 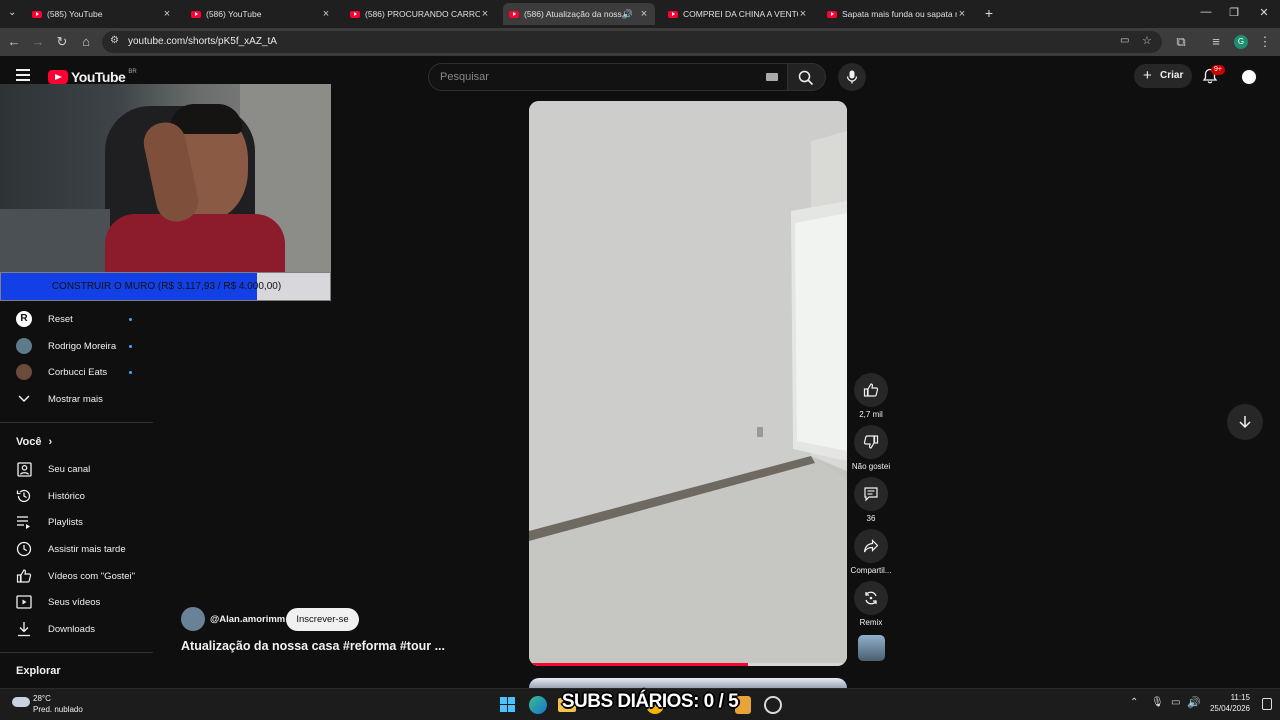 What do you see at coordinates (1241, 42) in the screenshot?
I see `profile-avatar: G` at bounding box center [1241, 42].